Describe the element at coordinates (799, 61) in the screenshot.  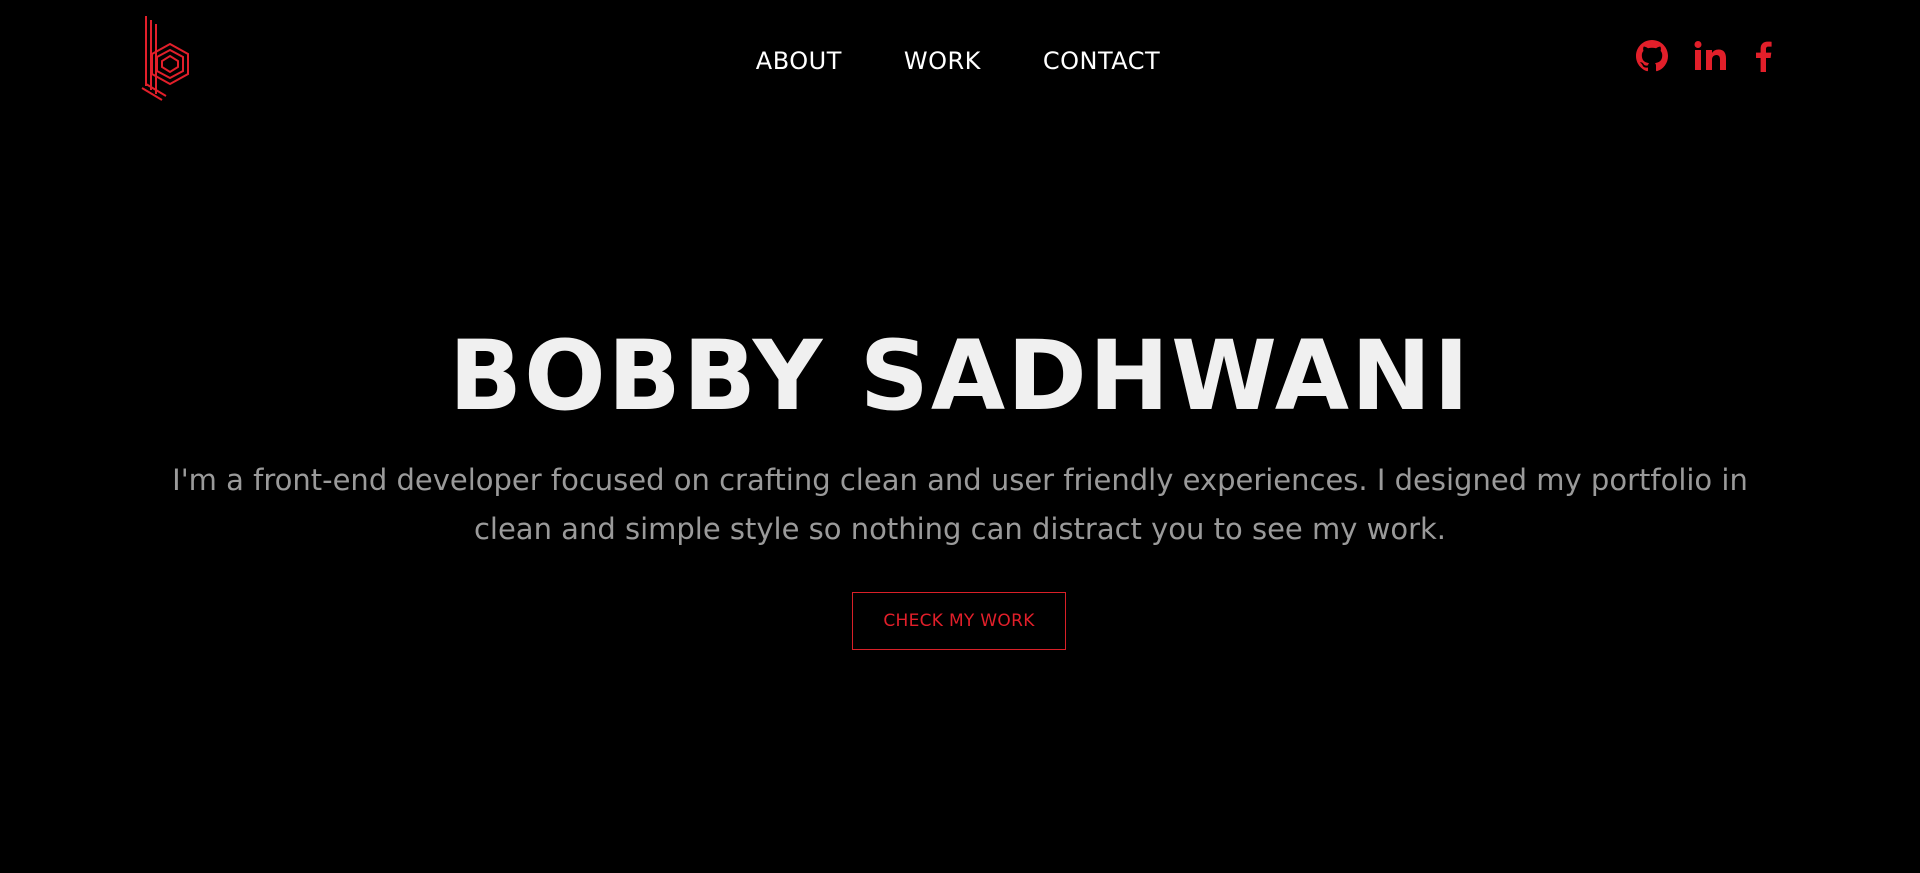
I see `nav-link-about: ABOUT` at that location.